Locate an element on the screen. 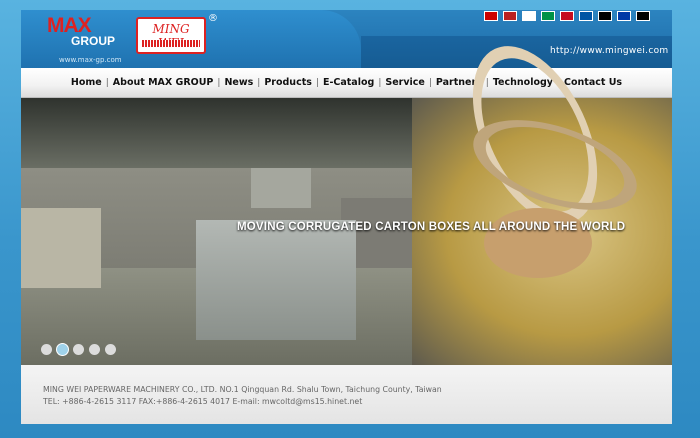  nav-link-e-catalog: E-Catalog is located at coordinates (348, 82).